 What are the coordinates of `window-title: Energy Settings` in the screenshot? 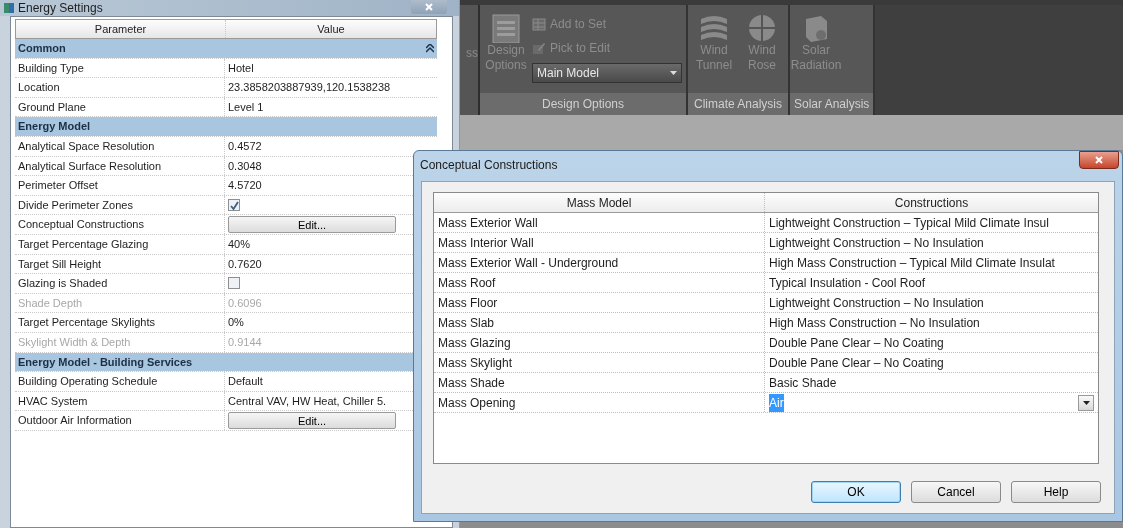 It's located at (60, 8).